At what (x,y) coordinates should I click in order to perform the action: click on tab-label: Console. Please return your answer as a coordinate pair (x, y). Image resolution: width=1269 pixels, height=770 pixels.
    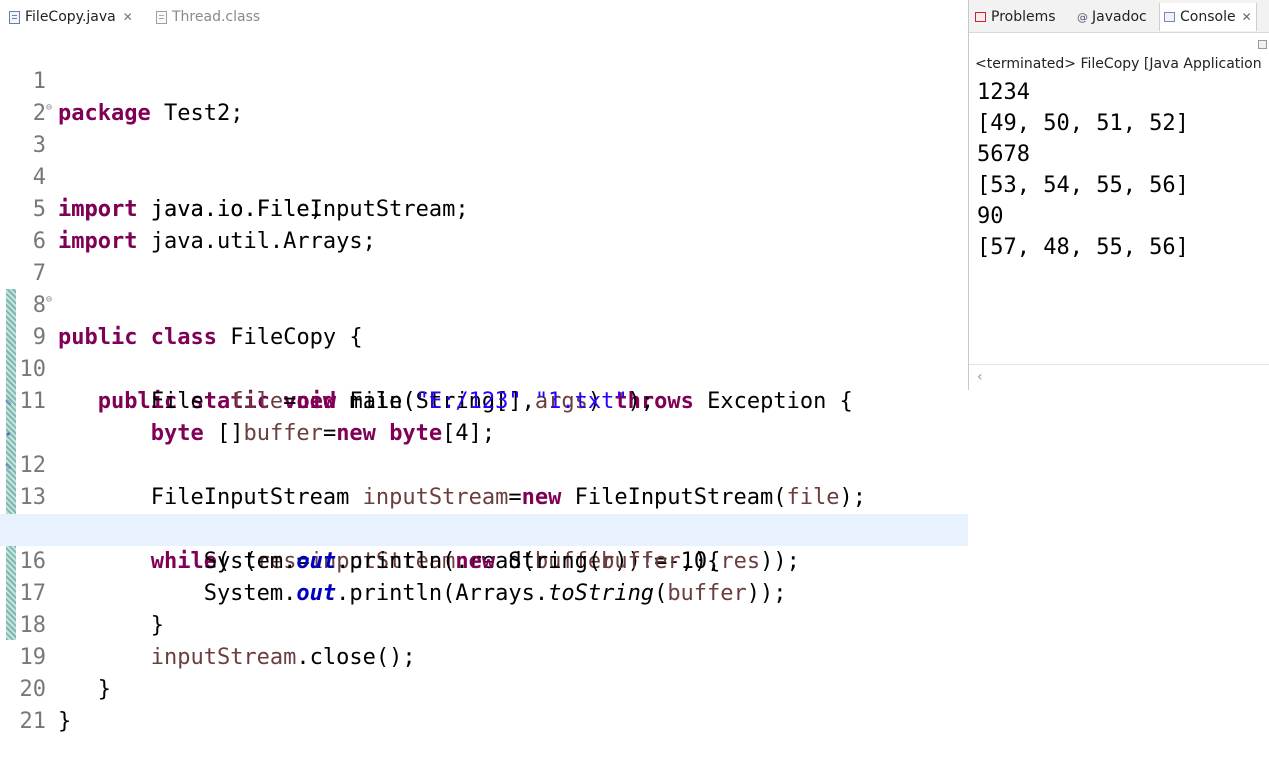
    Looking at the image, I should click on (1208, 17).